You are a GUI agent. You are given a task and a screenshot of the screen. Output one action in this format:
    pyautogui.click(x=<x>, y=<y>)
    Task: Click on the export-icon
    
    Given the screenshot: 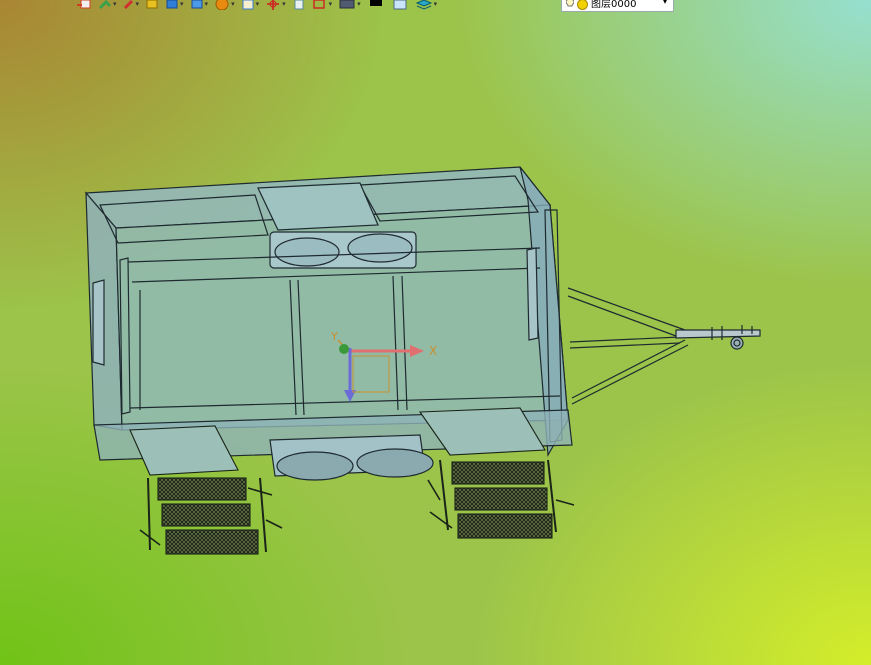 What is the action you would take?
    pyautogui.click(x=84, y=4)
    